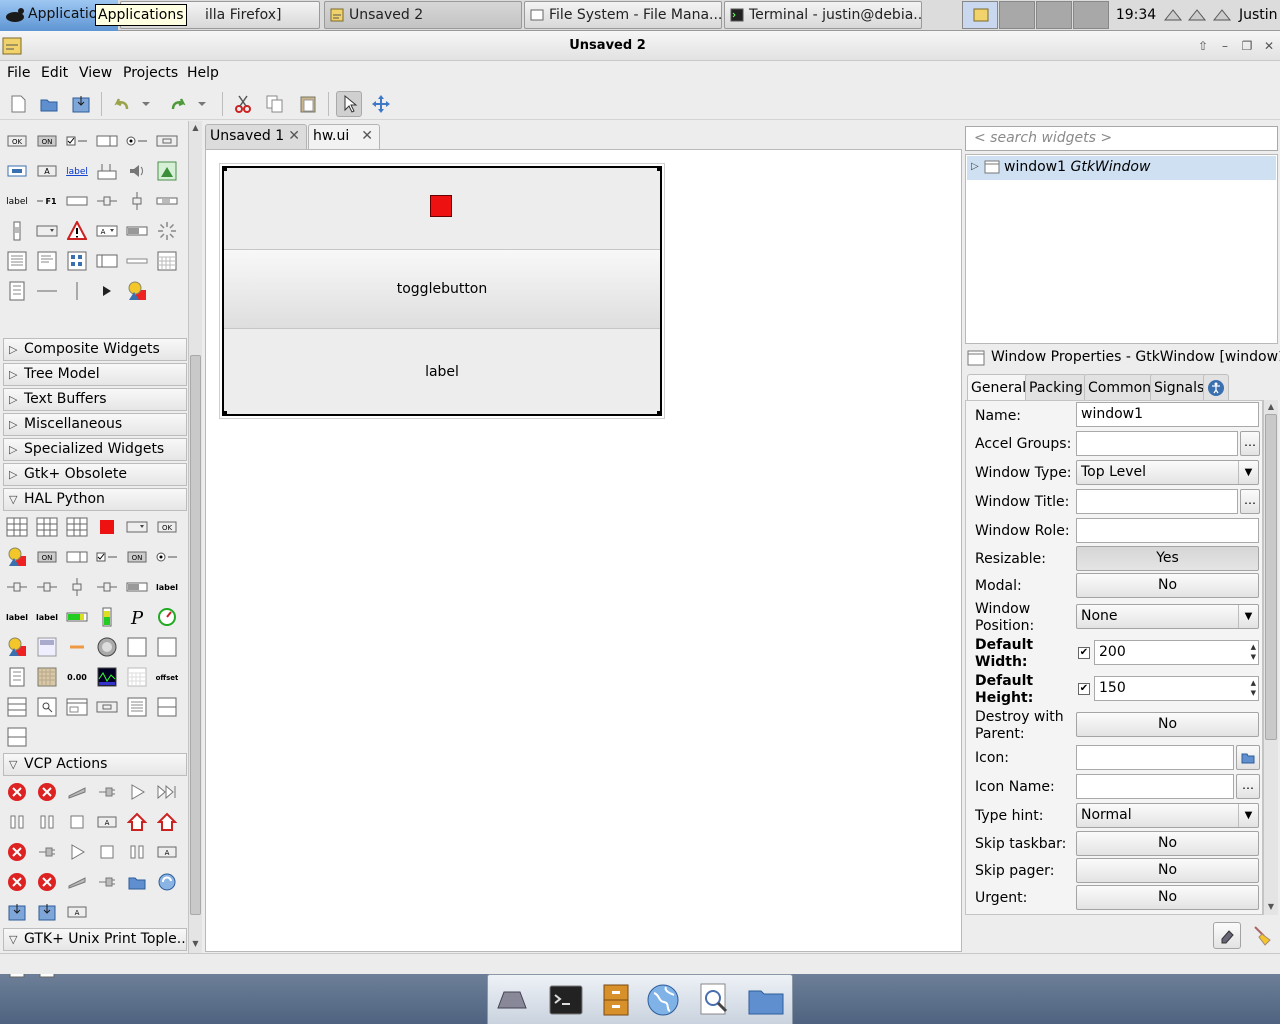 This screenshot has width=1280, height=1024. What do you see at coordinates (17, 557) in the screenshot?
I see `hal-drawing-icon` at bounding box center [17, 557].